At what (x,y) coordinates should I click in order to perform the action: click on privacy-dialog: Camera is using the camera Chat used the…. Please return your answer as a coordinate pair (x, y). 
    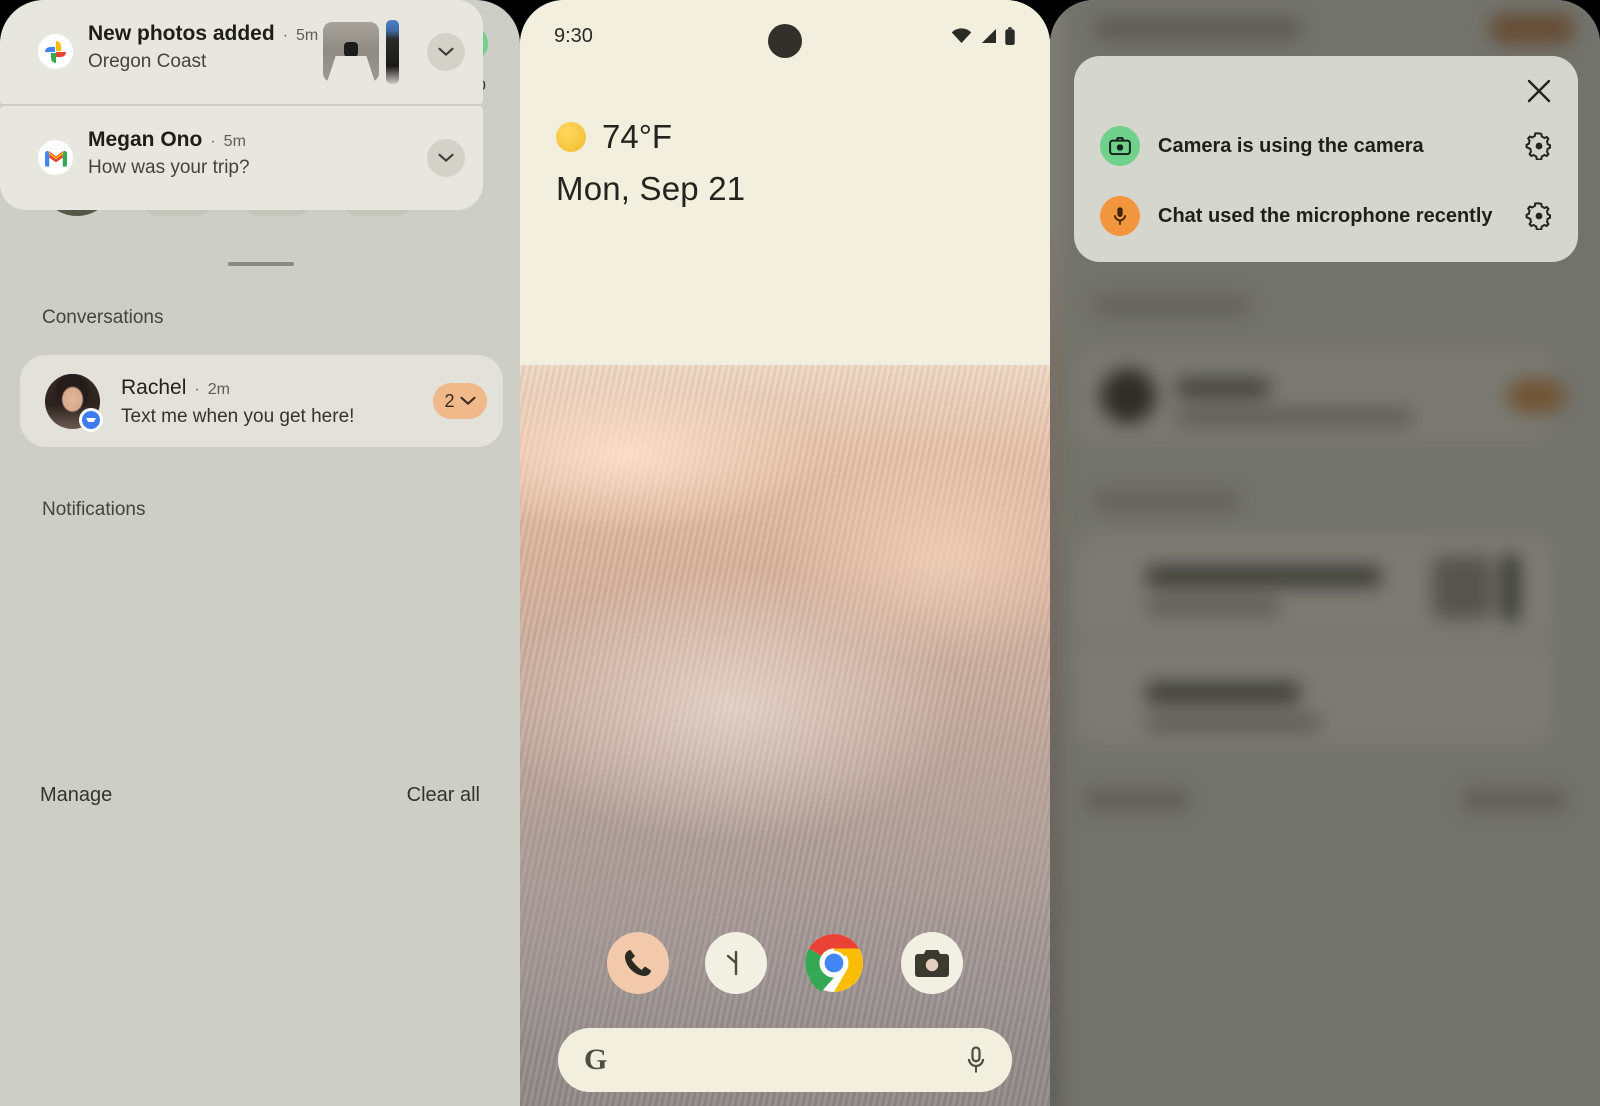
    Looking at the image, I should click on (1326, 159).